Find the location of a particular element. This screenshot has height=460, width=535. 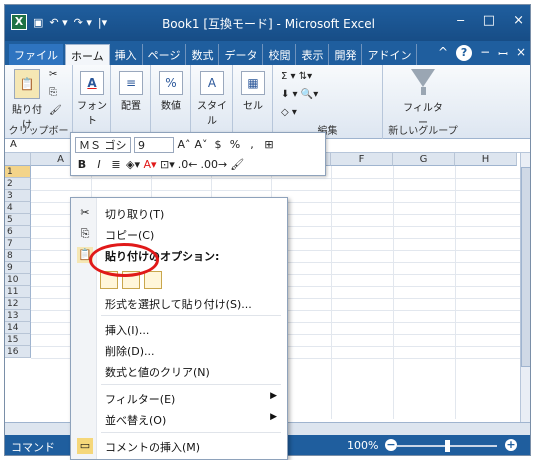

tab-page: ページ is located at coordinates (165, 54).